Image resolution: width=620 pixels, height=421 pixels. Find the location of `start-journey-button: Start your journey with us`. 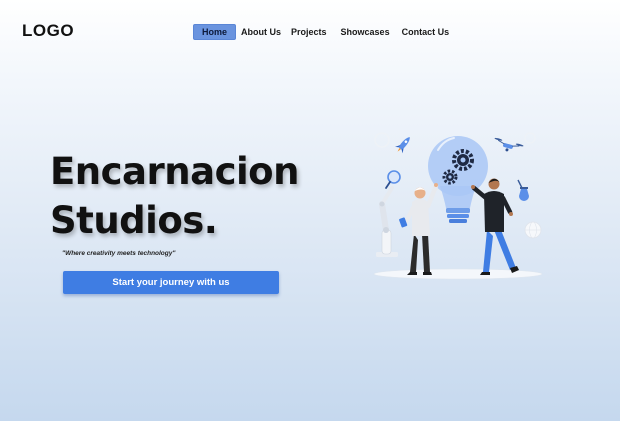

start-journey-button: Start your journey with us is located at coordinates (171, 282).